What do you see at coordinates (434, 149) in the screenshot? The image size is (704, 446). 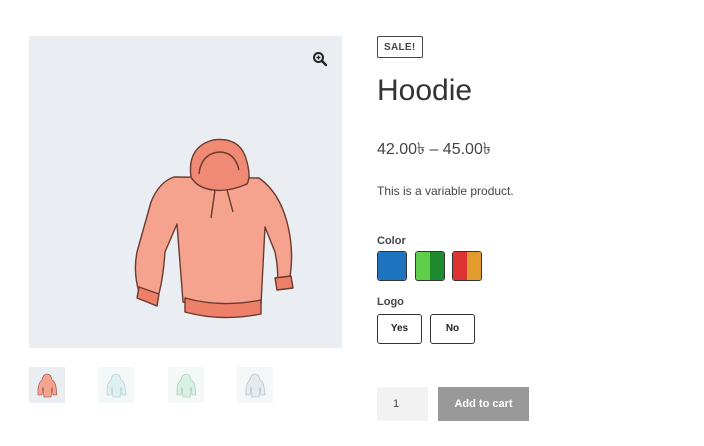 I see `price-range: 42.00৳ – 45.00৳` at bounding box center [434, 149].